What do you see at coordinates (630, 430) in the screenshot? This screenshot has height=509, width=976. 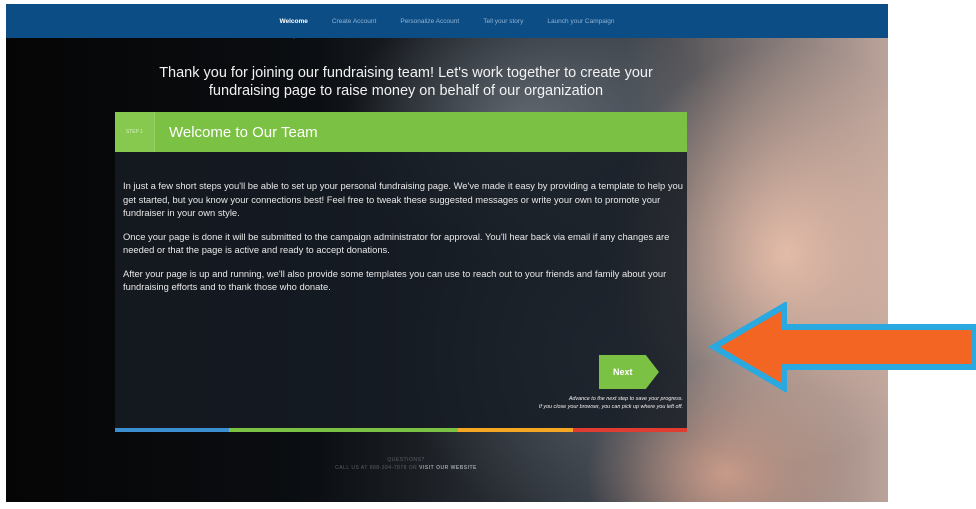 I see `stripe-red` at bounding box center [630, 430].